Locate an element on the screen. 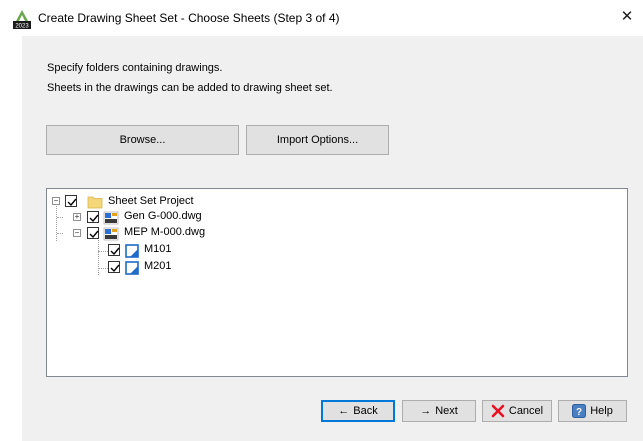 The height and width of the screenshot is (441, 643). tree-node-mep-m-000: − MEP M-000.dwg is located at coordinates (197, 233).